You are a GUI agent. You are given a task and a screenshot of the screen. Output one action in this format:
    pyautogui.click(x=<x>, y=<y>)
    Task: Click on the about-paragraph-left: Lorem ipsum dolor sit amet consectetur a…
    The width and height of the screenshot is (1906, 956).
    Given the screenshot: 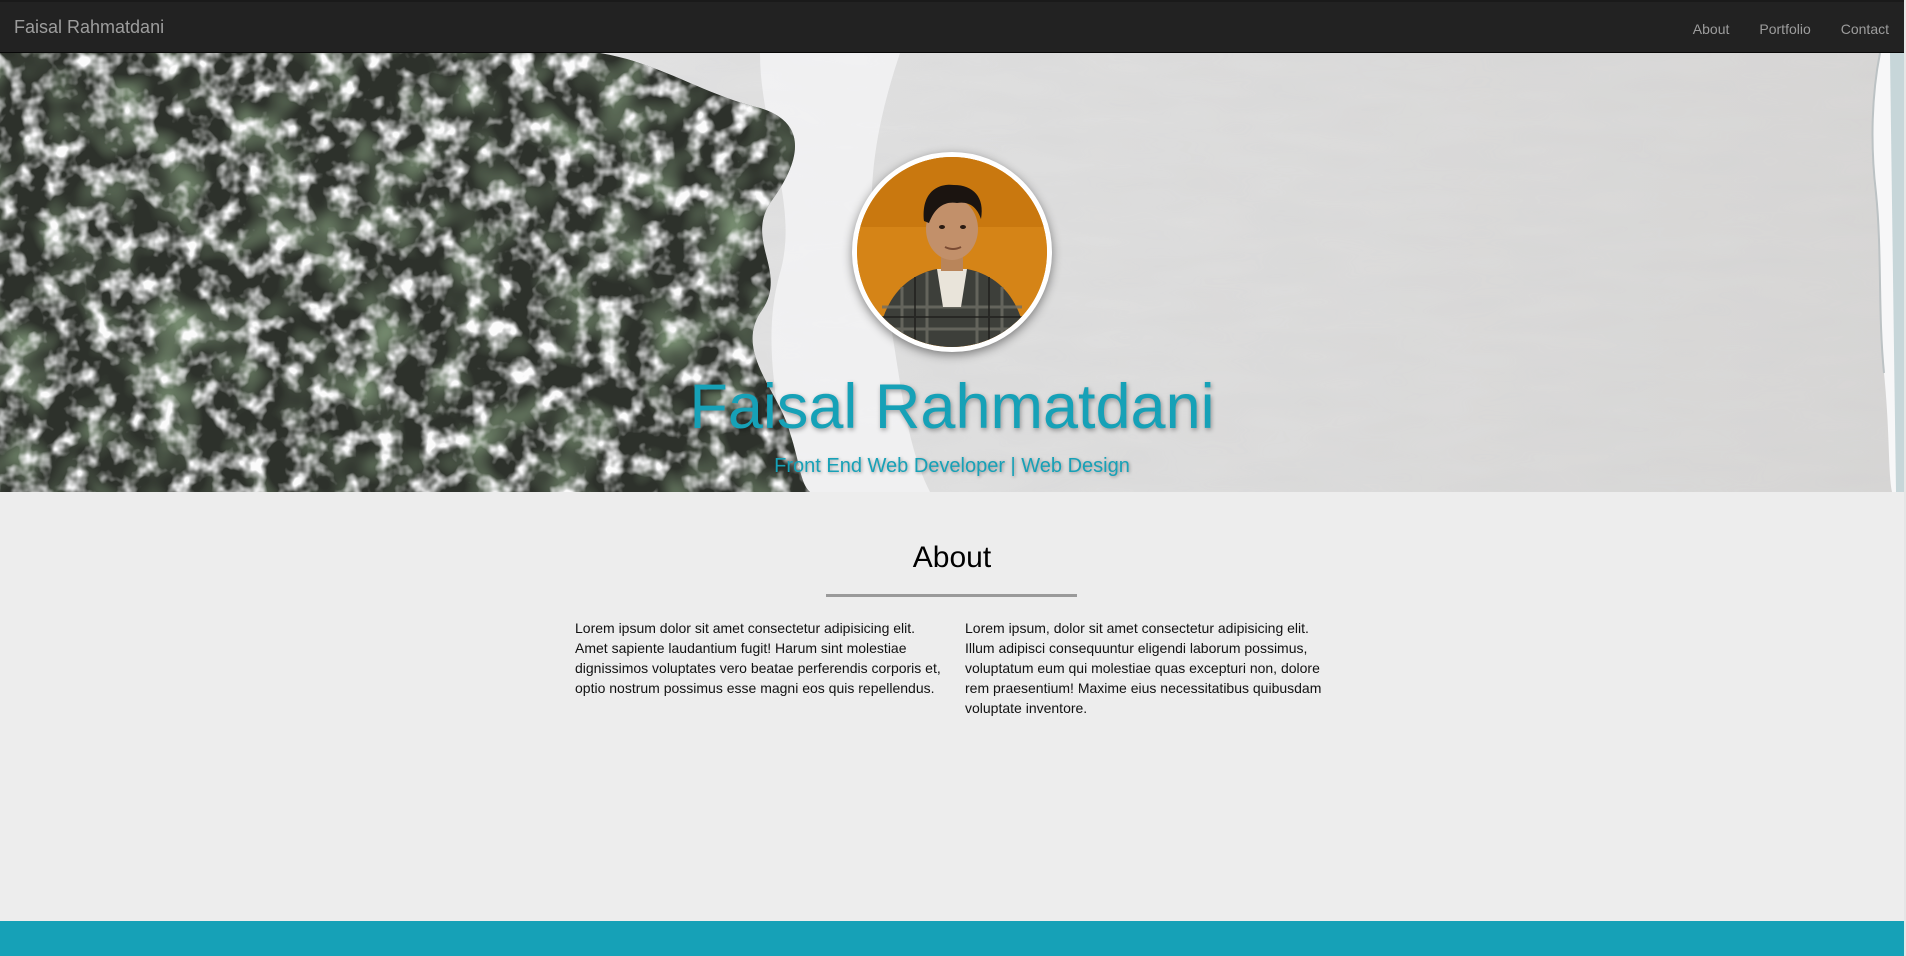 What is the action you would take?
    pyautogui.click(x=758, y=658)
    